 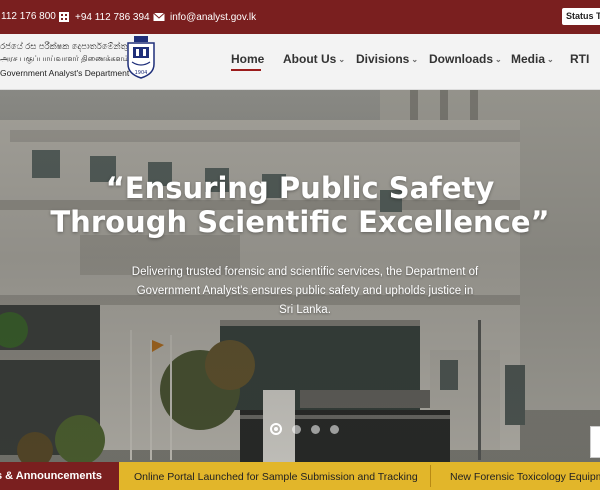 I want to click on email-address: info@analyst.gov.lk, so click(x=213, y=17).